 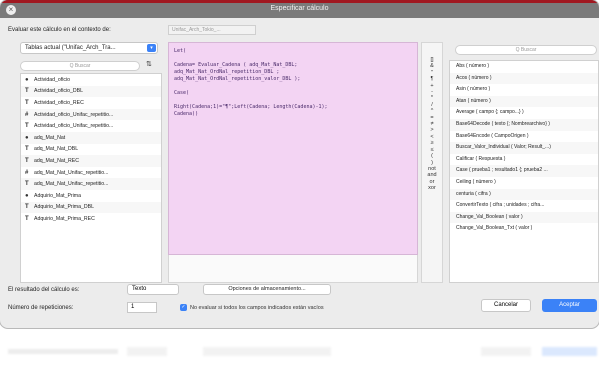 I want to click on editor-footer, so click(x=293, y=269).